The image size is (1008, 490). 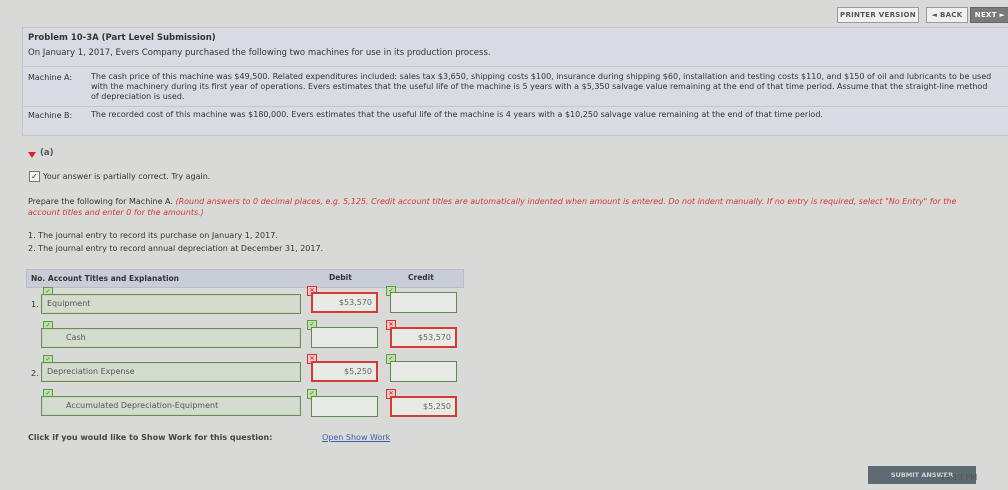 What do you see at coordinates (344, 302) in the screenshot?
I see `debit-input-row1: $53,570` at bounding box center [344, 302].